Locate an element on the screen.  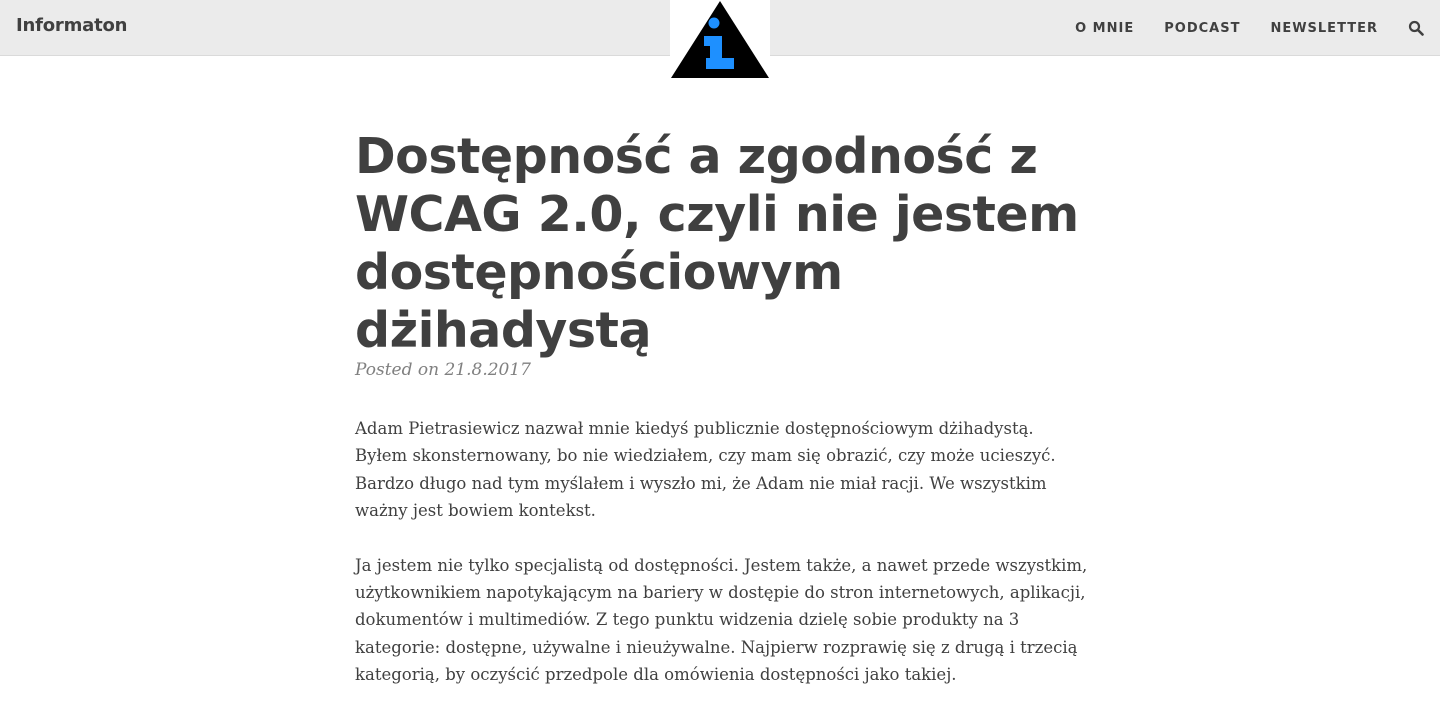
search-icon is located at coordinates (1416, 28).